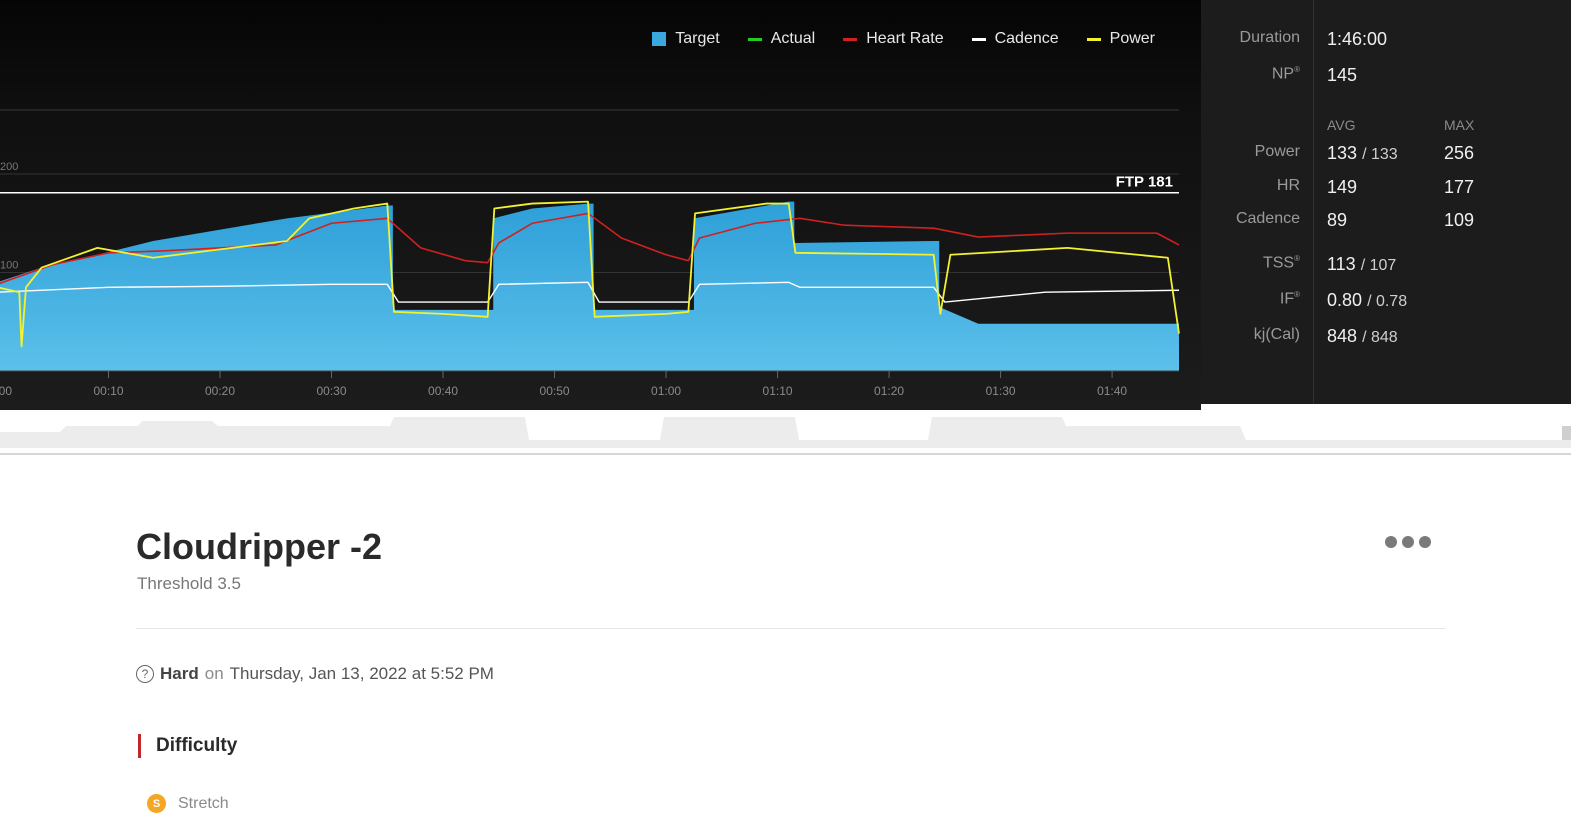 The height and width of the screenshot is (830, 1571). I want to click on legend-power-swatch, so click(1093, 39).